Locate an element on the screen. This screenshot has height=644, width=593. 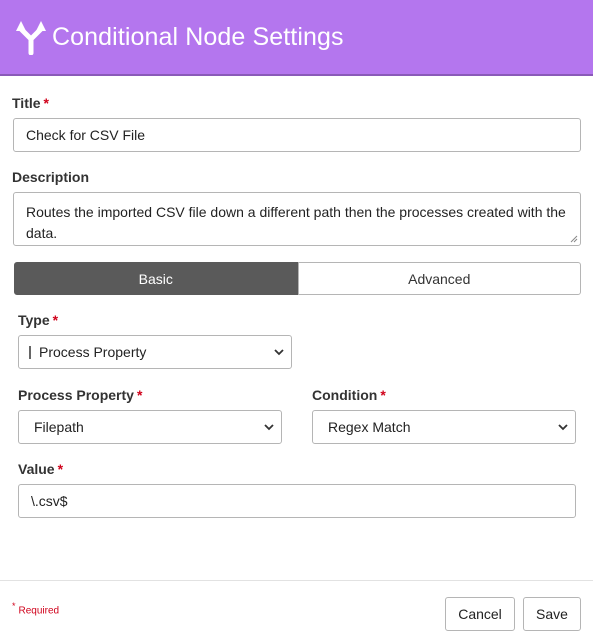
footer-divider is located at coordinates (296, 580).